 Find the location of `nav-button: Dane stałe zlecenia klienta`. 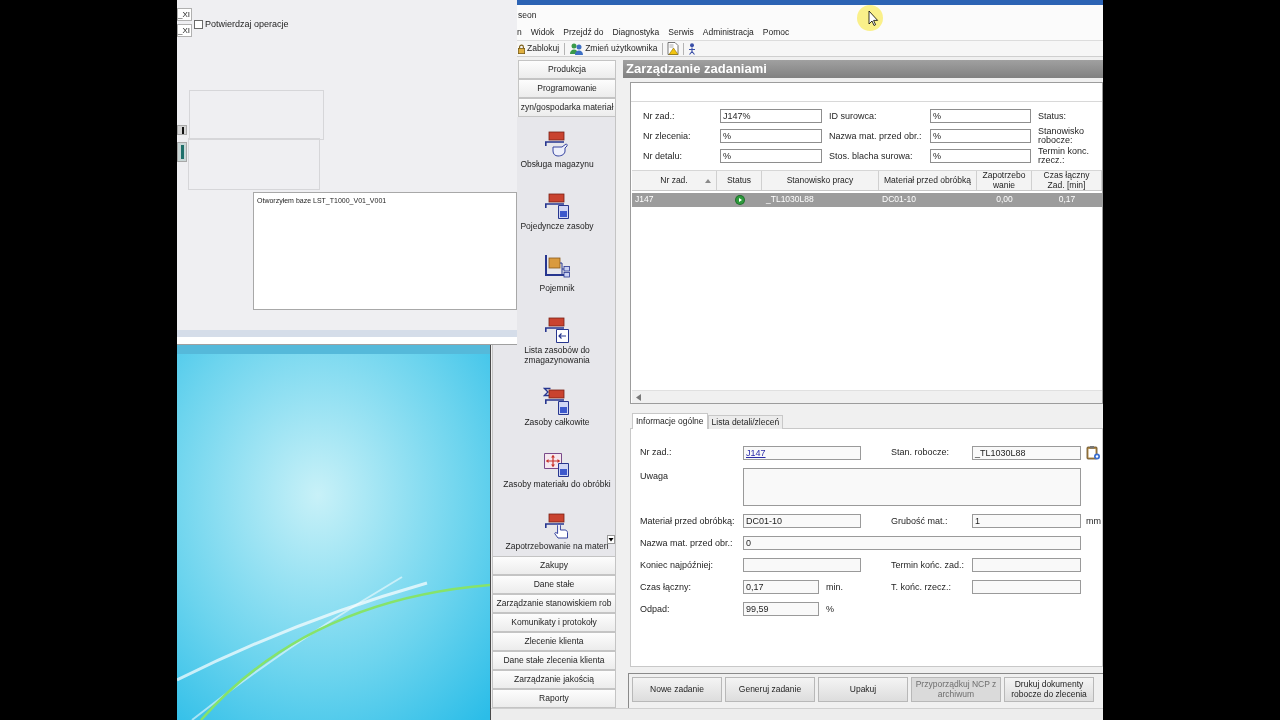

nav-button: Dane stałe zlecenia klienta is located at coordinates (554, 660).